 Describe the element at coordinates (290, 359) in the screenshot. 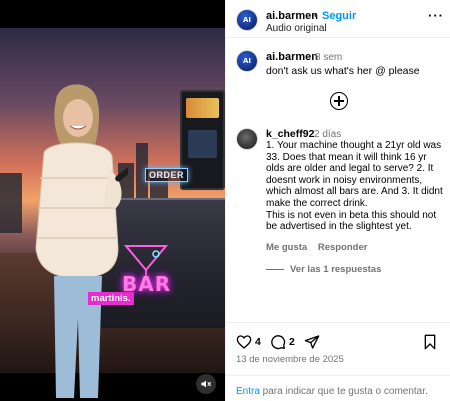

I see `post-date: 13 de noviembre de 2025` at that location.